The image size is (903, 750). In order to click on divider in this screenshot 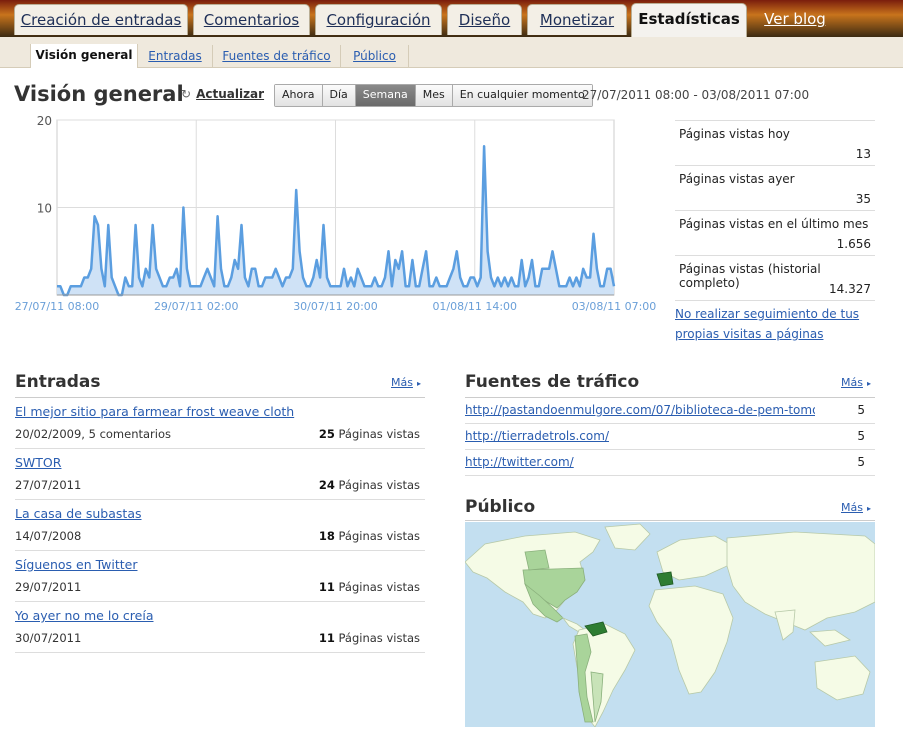, I will do `click(670, 520)`.